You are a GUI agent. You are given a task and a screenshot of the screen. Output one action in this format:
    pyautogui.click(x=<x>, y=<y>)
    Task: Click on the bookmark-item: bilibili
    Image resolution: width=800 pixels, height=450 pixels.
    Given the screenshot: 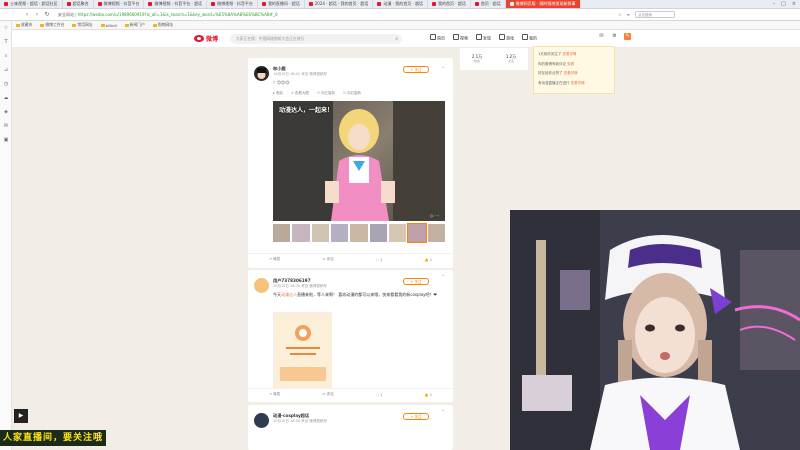 What is the action you would take?
    pyautogui.click(x=109, y=25)
    